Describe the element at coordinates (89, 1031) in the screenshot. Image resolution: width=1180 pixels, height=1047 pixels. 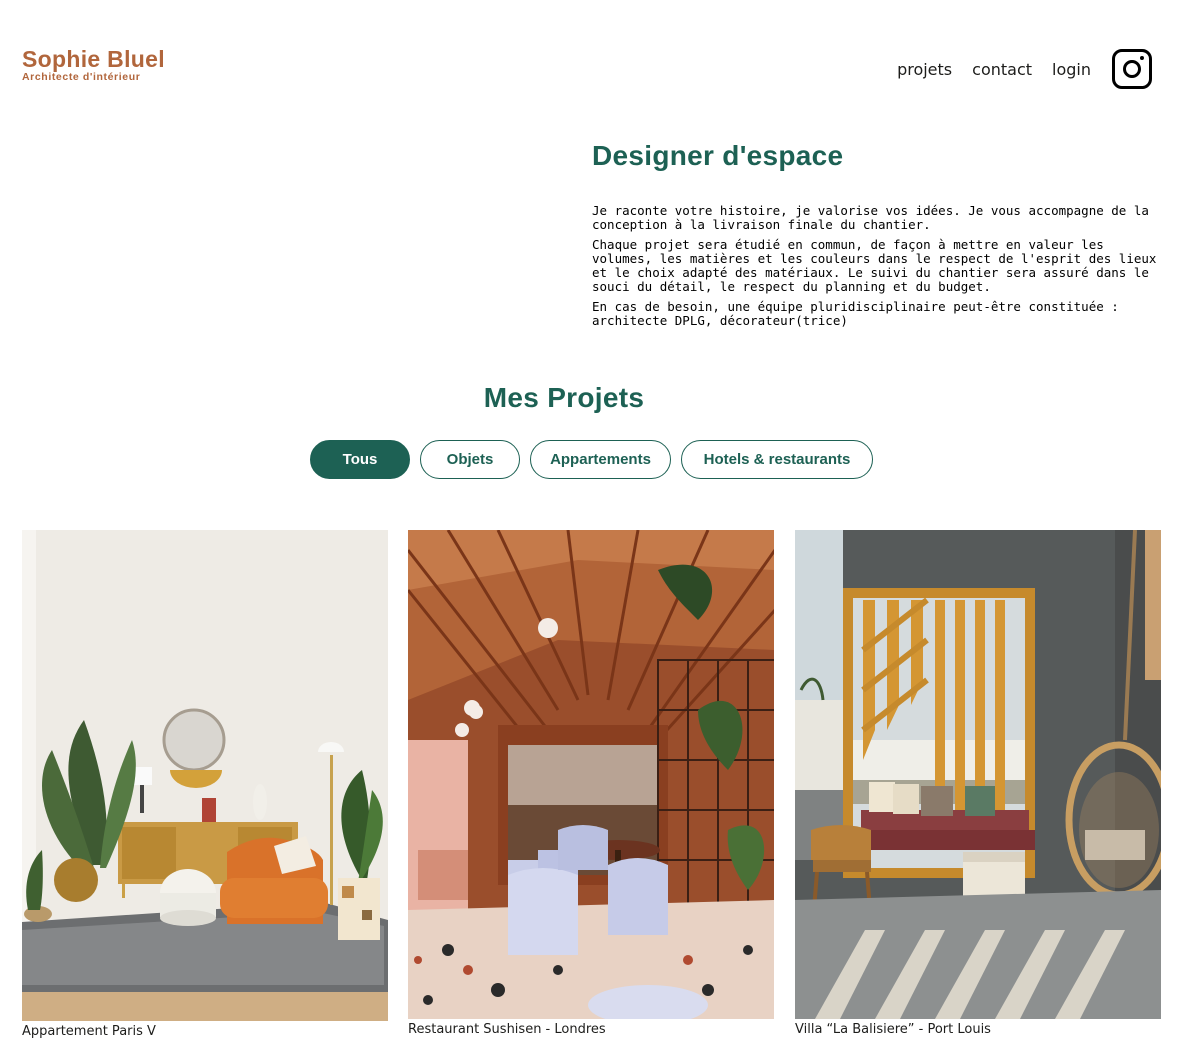
I see `project-caption: Appartement Paris V` at that location.